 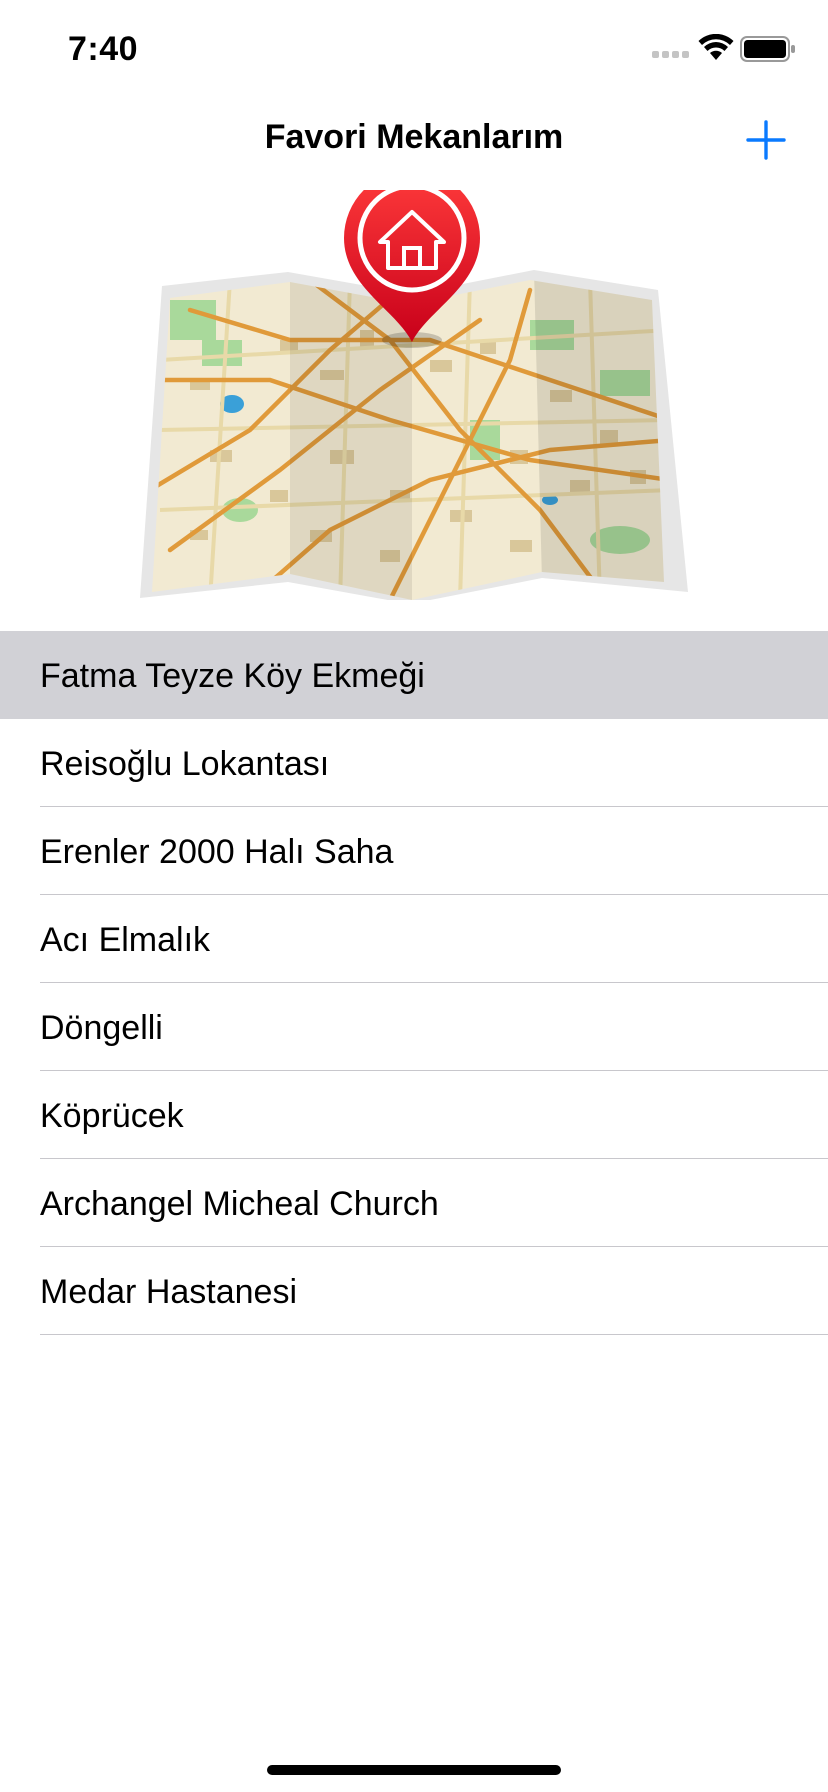 I want to click on cellular-signal-icon, so click(x=670, y=54).